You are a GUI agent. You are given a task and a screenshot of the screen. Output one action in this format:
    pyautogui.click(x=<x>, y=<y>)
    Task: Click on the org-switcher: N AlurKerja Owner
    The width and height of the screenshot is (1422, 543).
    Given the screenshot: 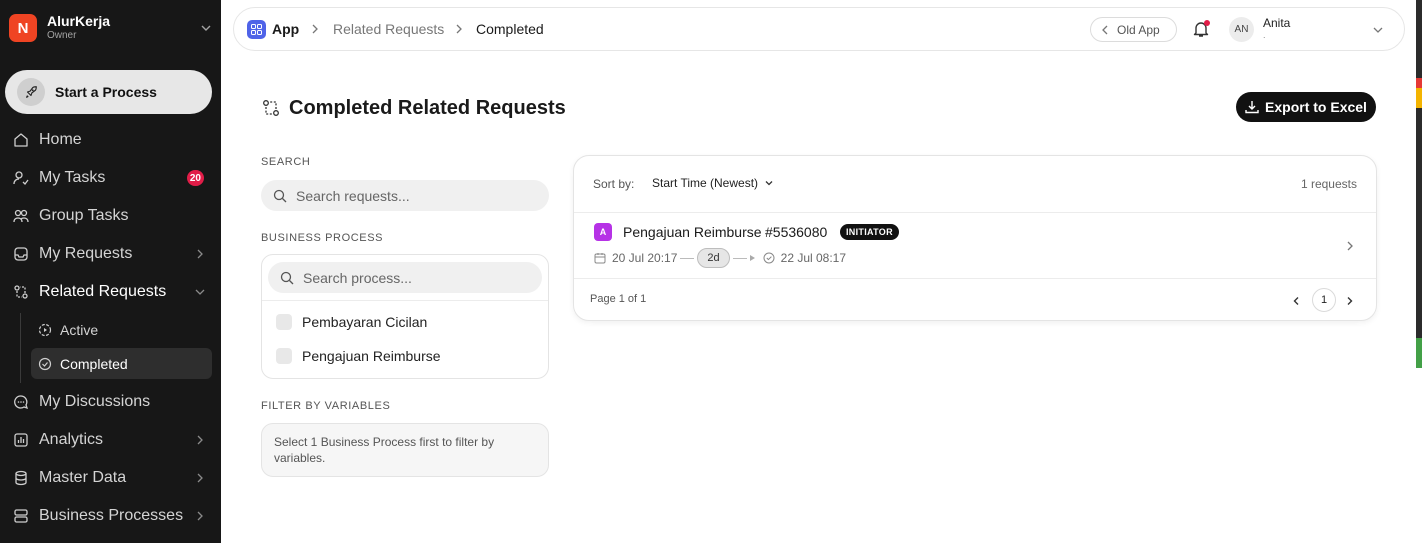 What is the action you would take?
    pyautogui.click(x=111, y=28)
    